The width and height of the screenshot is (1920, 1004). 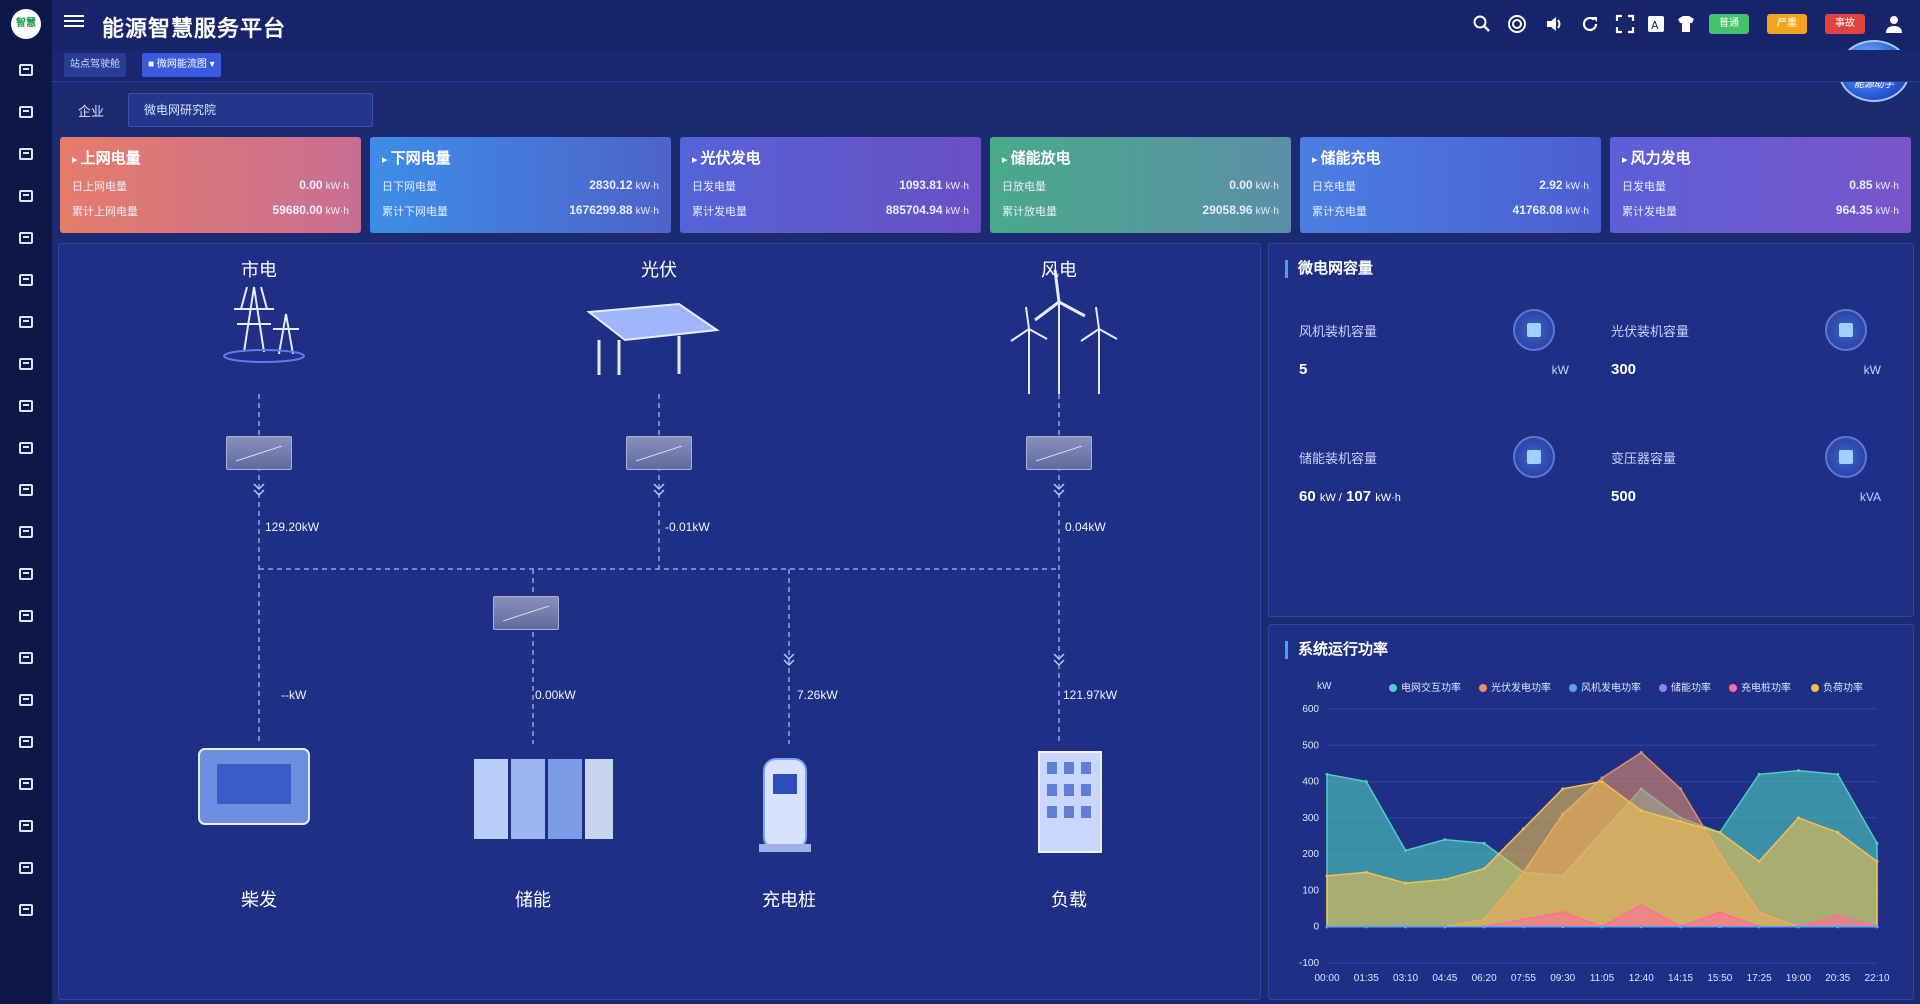 What do you see at coordinates (1760, 185) in the screenshot?
I see `card-wind-generation: 风力发电 日发电量 0.85 kW·h 累计发电量 964.35 kW·h` at bounding box center [1760, 185].